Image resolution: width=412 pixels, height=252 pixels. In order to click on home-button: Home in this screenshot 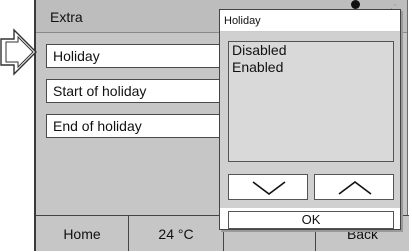, I will do `click(82, 233)`.